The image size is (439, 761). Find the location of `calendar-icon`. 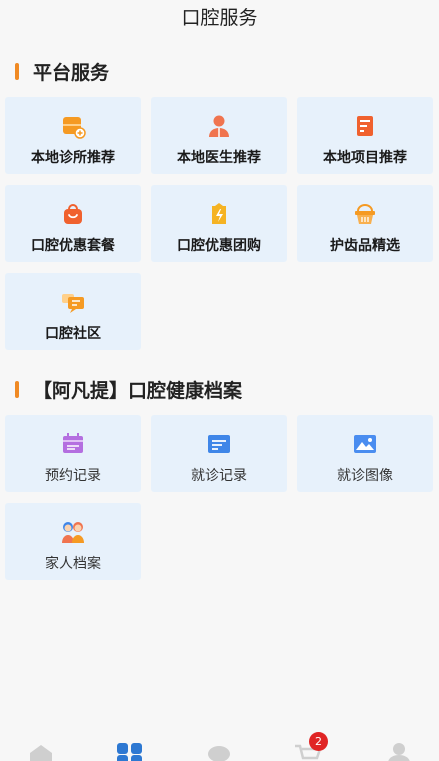

calendar-icon is located at coordinates (73, 443).